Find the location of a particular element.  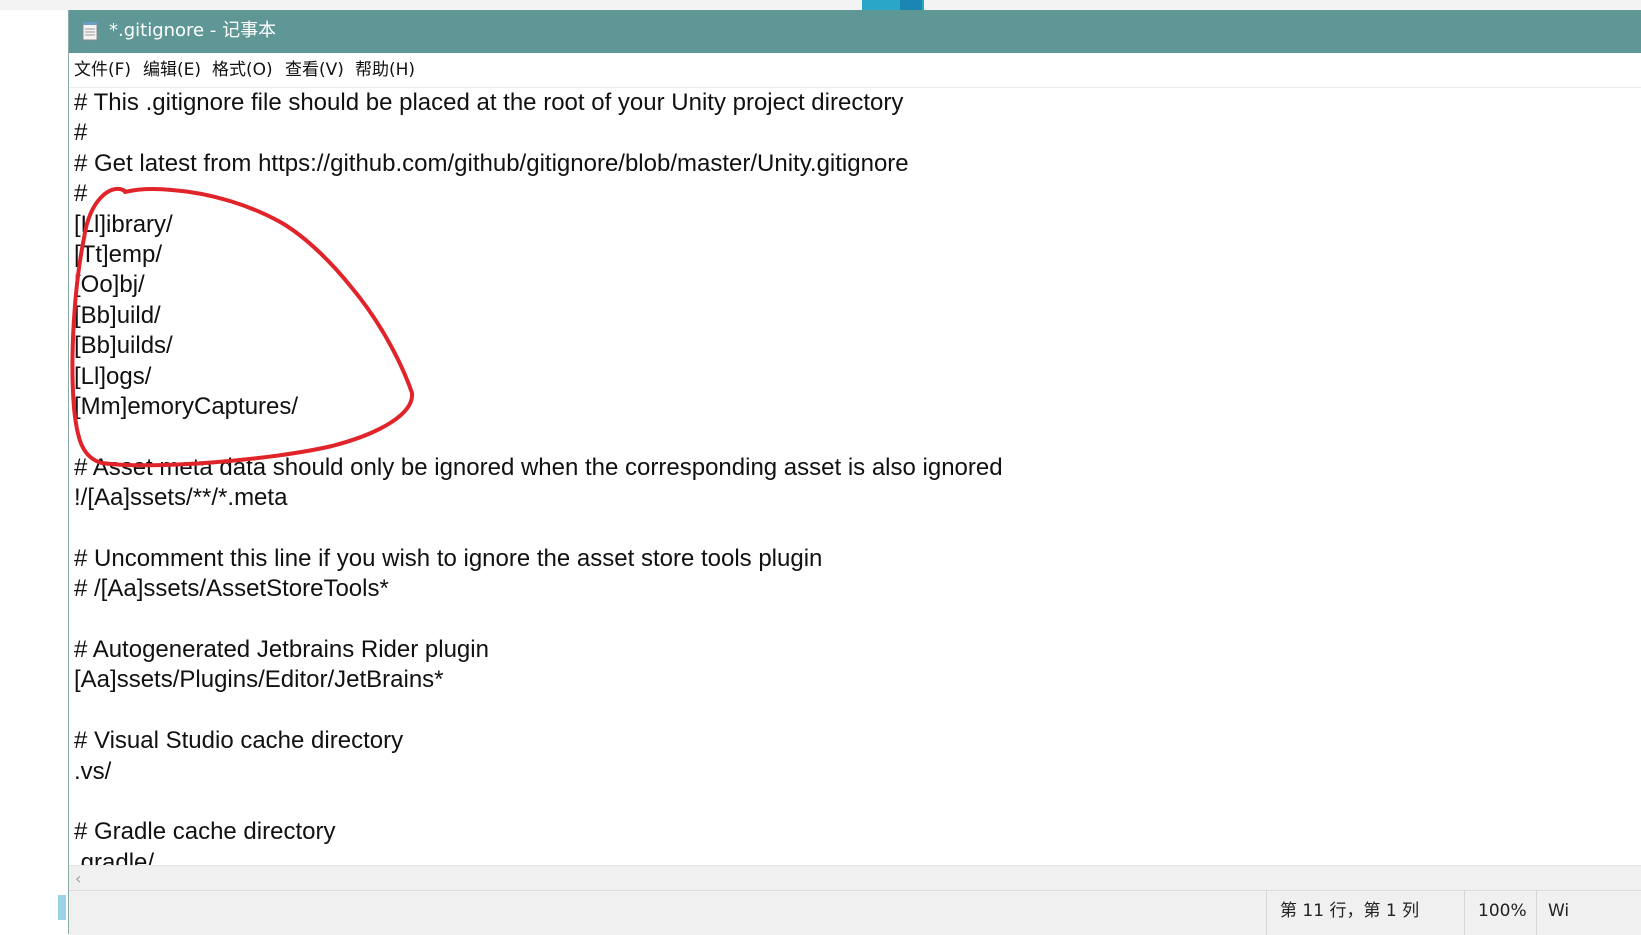

window-title: *.gitignore - 记事本 is located at coordinates (193, 30).